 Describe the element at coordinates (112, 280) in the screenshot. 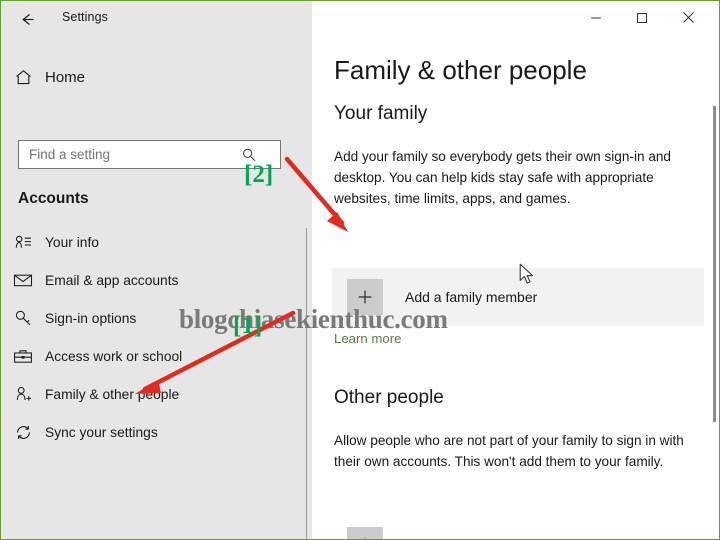

I see `sidebar-item-email-app-accounts-label: Email & app accounts` at that location.